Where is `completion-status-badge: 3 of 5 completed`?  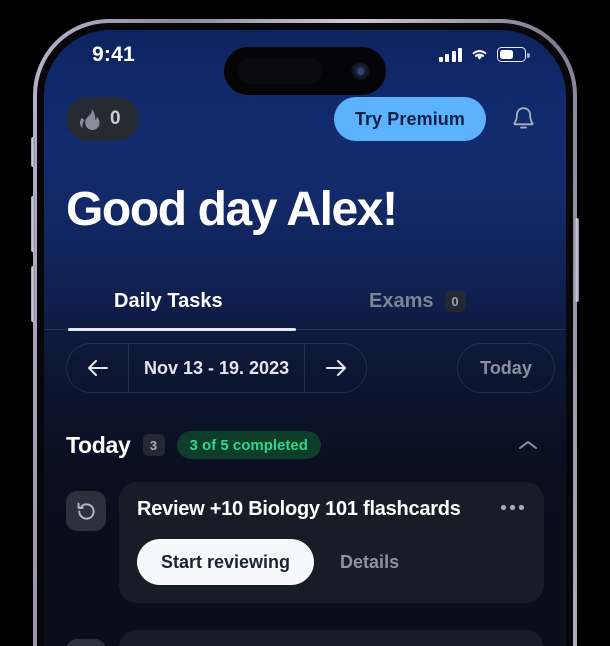
completion-status-badge: 3 of 5 completed is located at coordinates (248, 445).